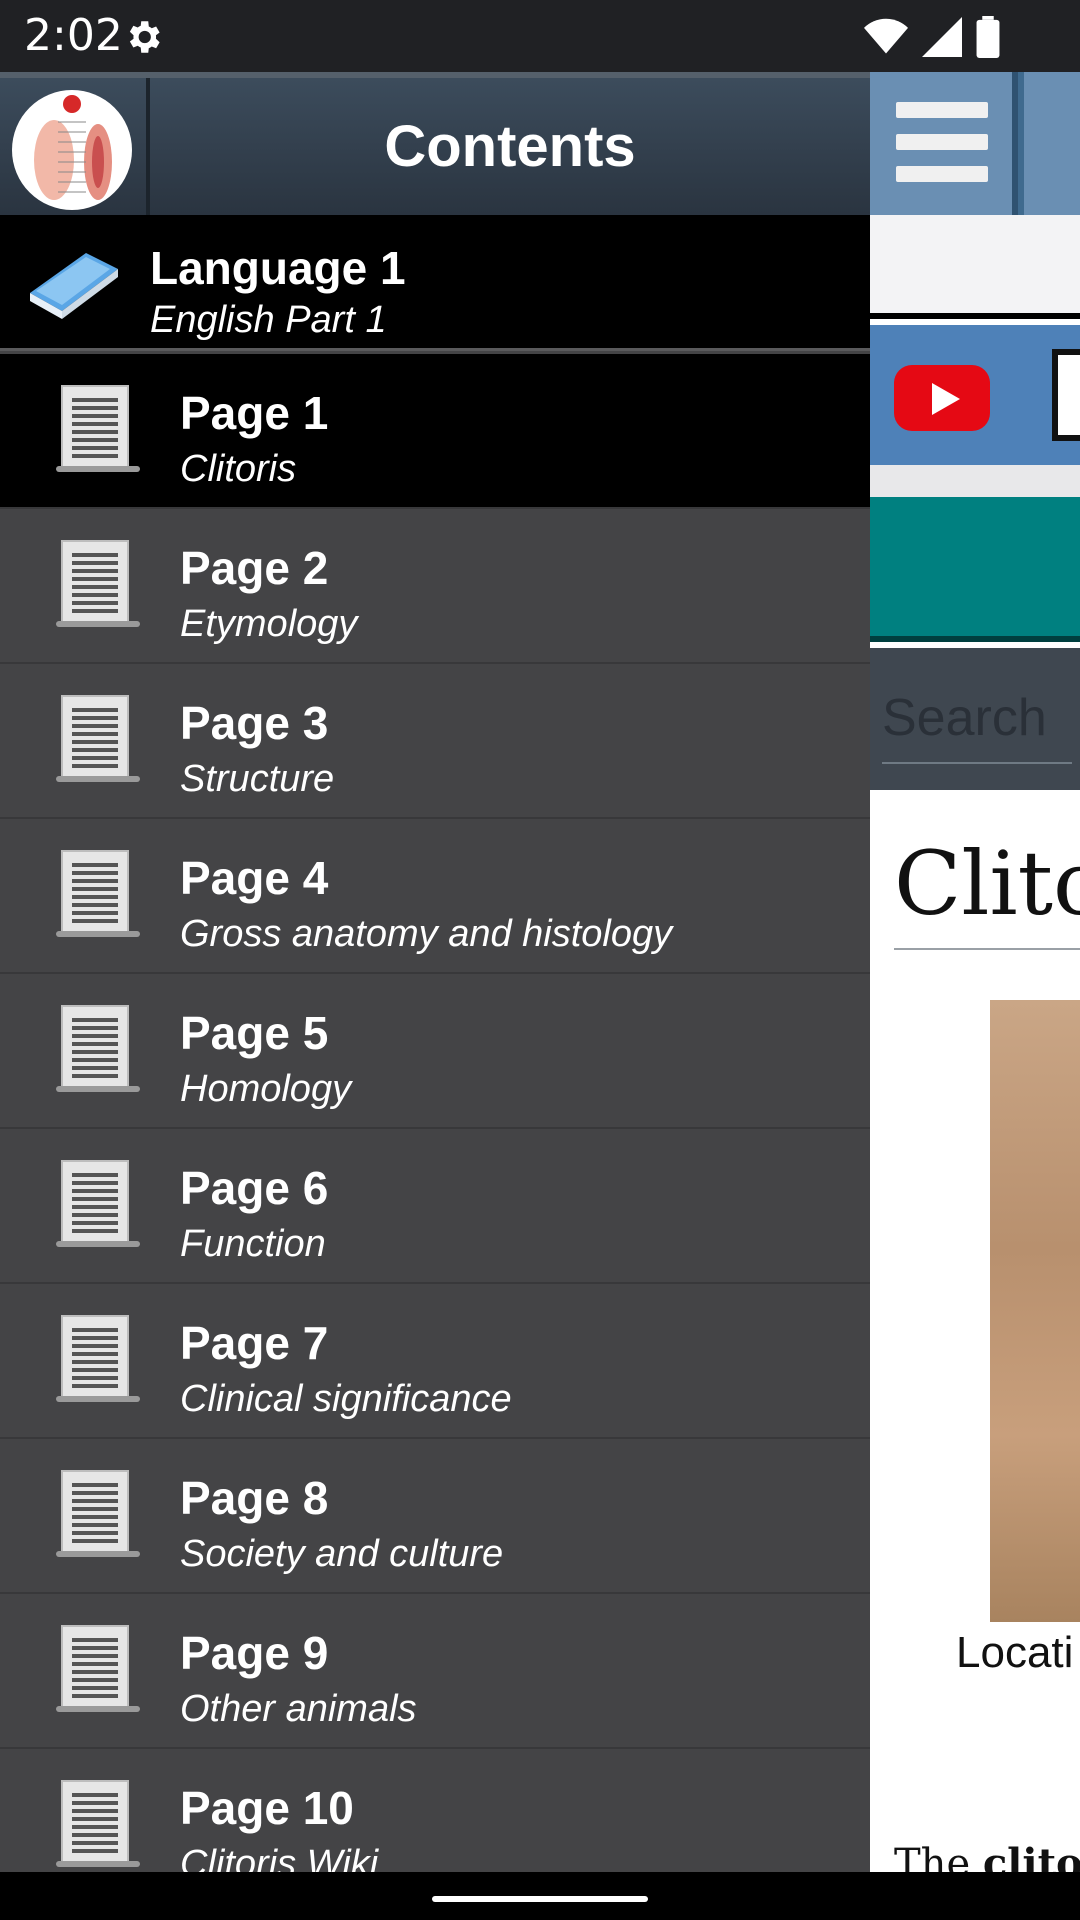 The width and height of the screenshot is (1080, 1920). I want to click on page-list-item: Page 1 Clitoris, so click(435, 431).